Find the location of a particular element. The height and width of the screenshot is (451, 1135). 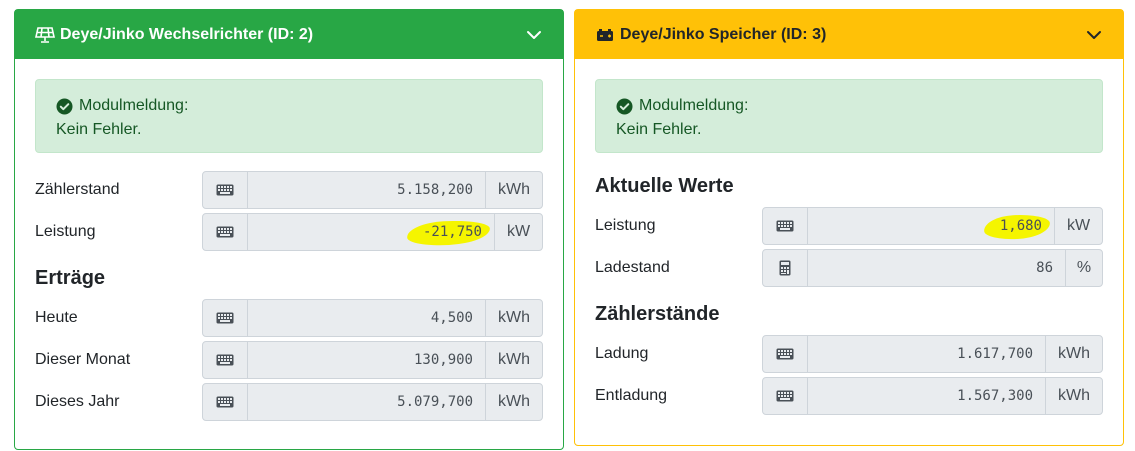

value-field: -21,750 is located at coordinates (371, 232).